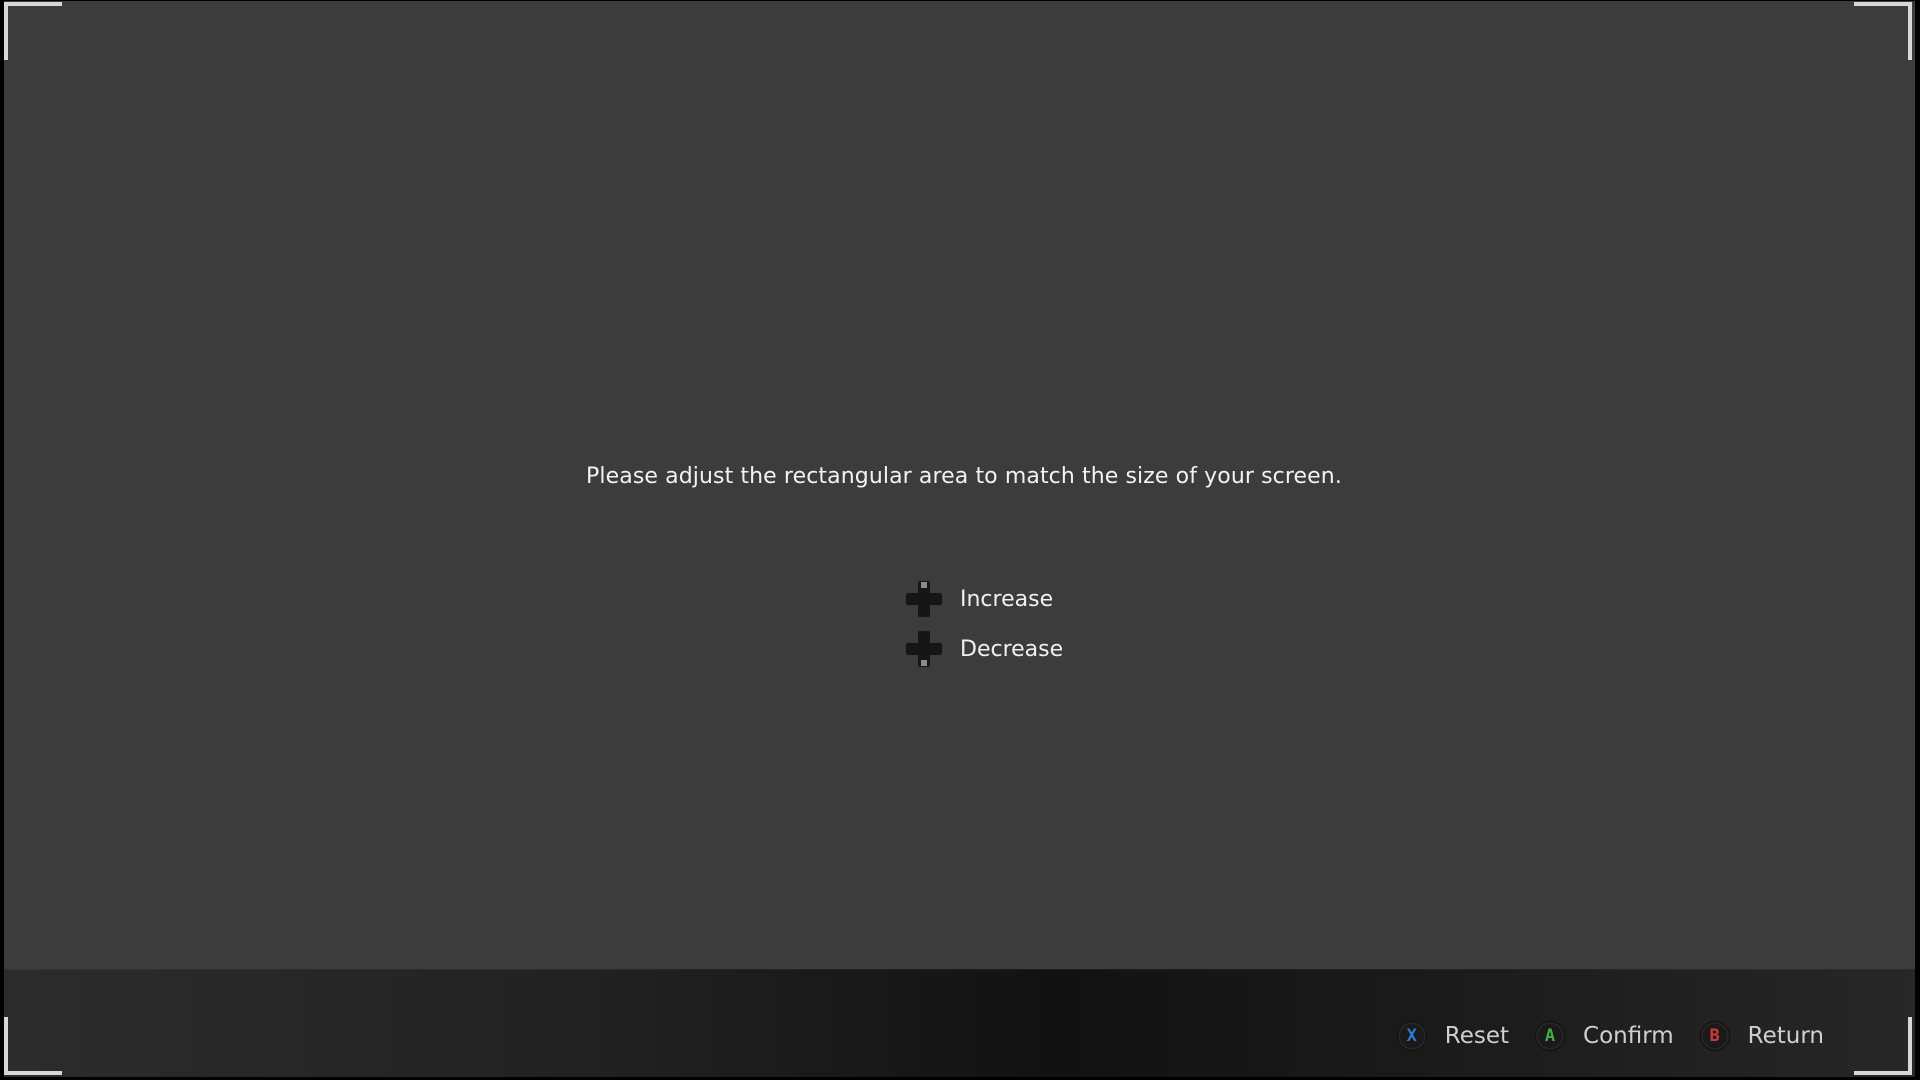 Image resolution: width=1920 pixels, height=1080 pixels. I want to click on reset-label: Reset, so click(1477, 1036).